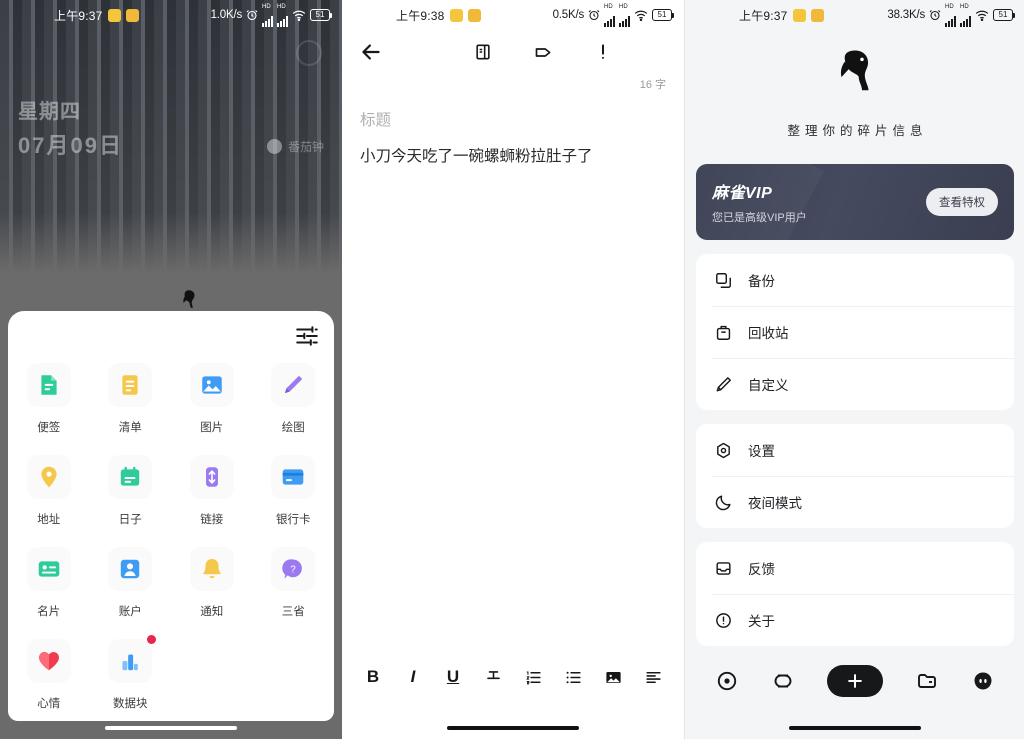 The image size is (1024, 739). What do you see at coordinates (309, 53) in the screenshot?
I see `wallpaper-moon-icon` at bounding box center [309, 53].